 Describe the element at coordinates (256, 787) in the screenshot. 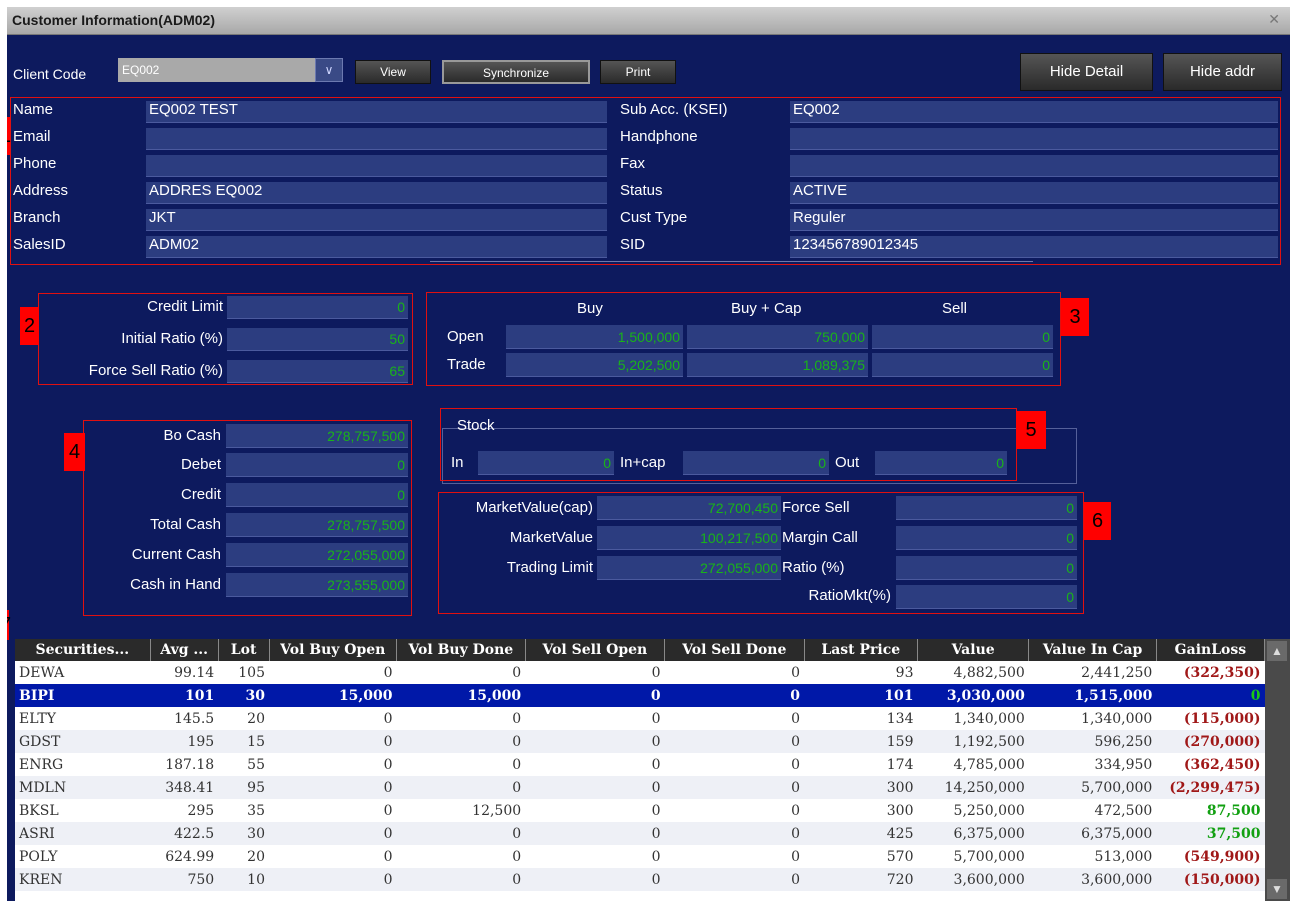

I see `table-cell: 95` at that location.